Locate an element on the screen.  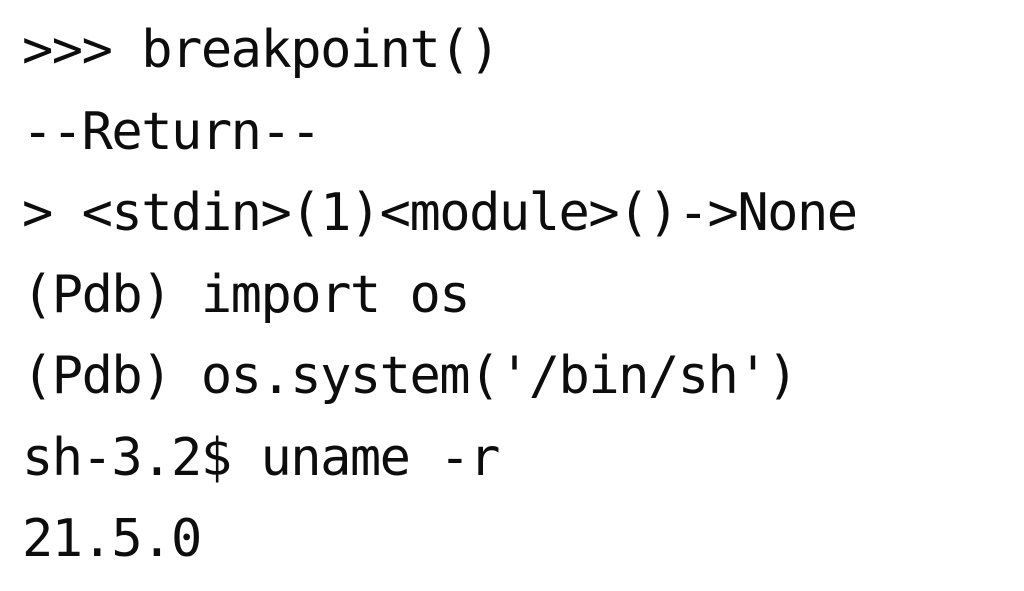
shell-uname-output-line: 21.5.0 is located at coordinates (112, 539).